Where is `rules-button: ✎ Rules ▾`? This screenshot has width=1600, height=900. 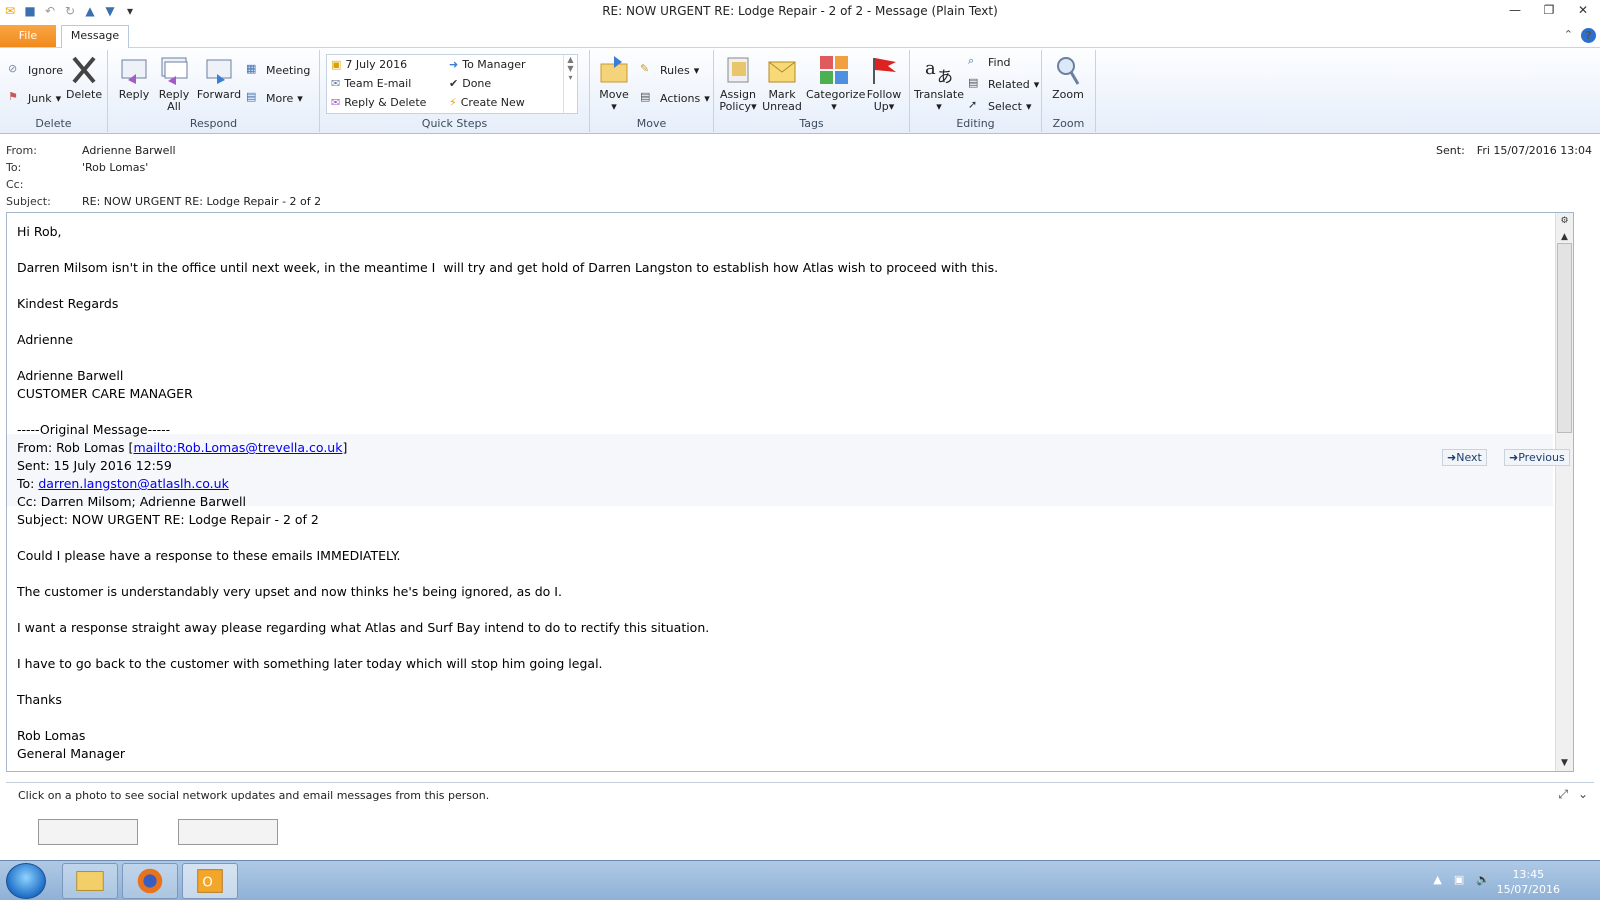
rules-button: ✎ Rules ▾ is located at coordinates (669, 70).